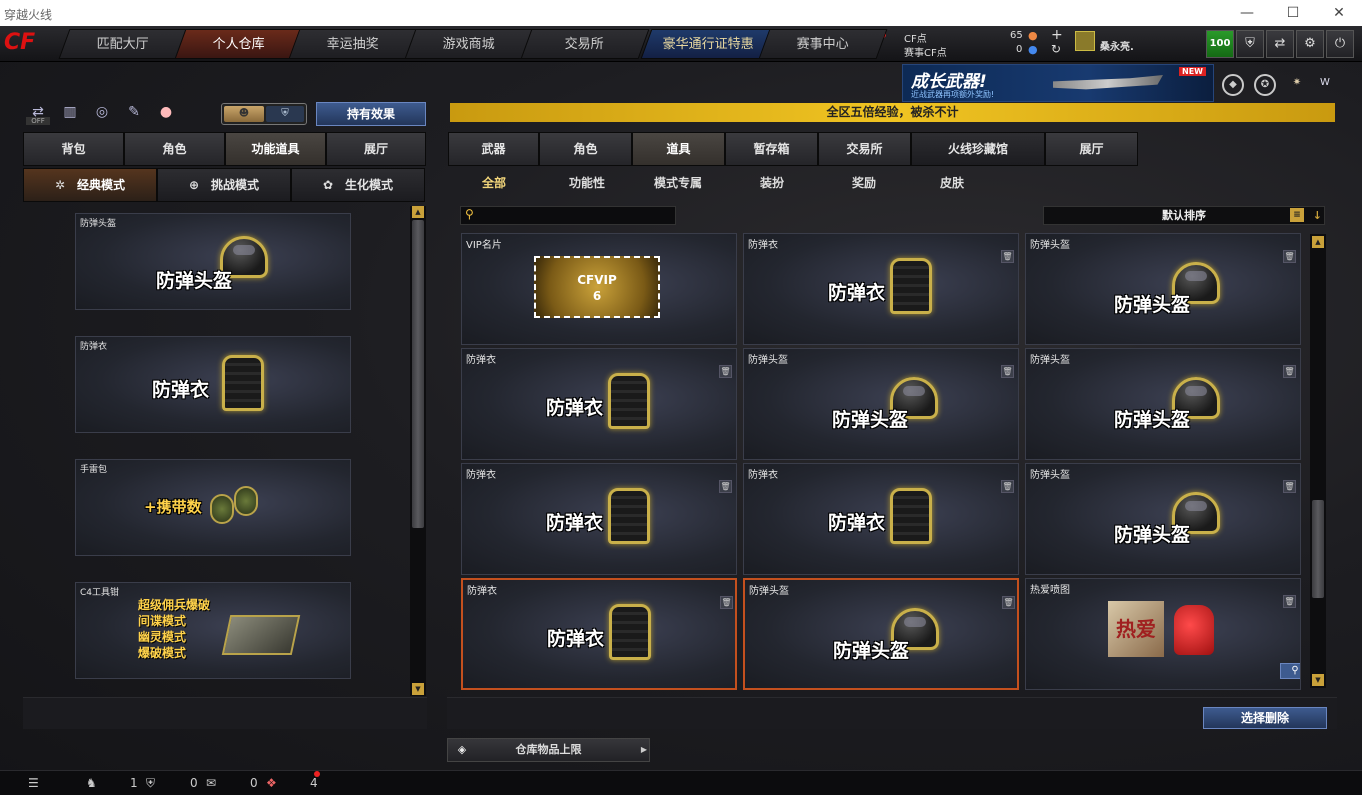 The height and width of the screenshot is (795, 1362). I want to click on nav-tab-label: 交易所, so click(585, 44).